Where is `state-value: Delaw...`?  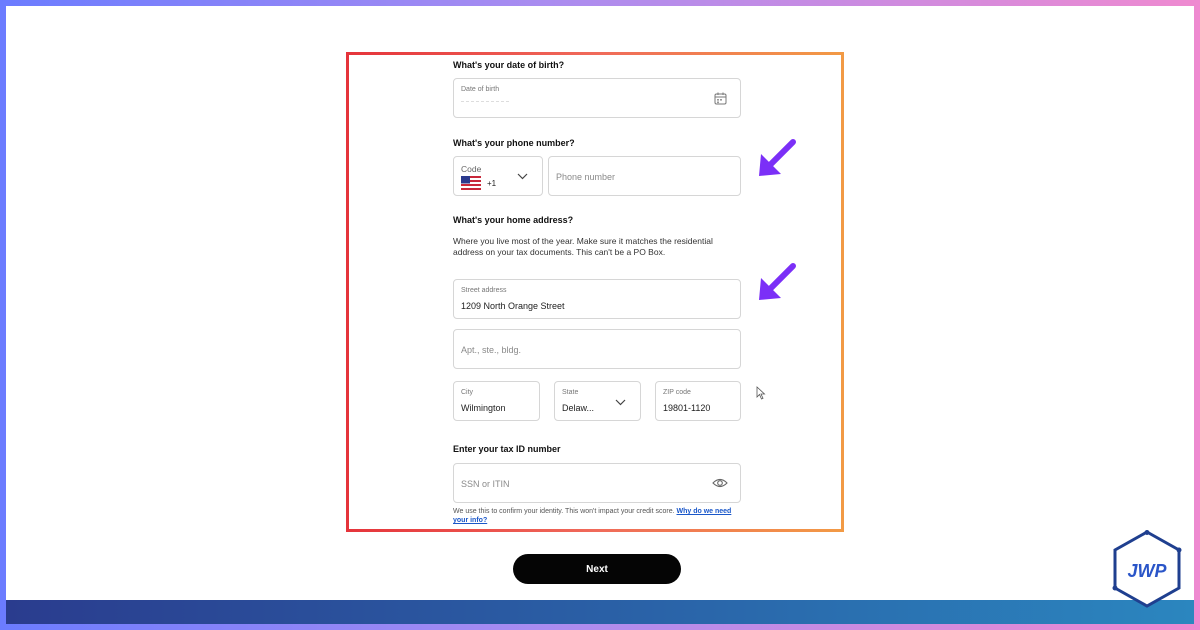 state-value: Delaw... is located at coordinates (578, 408).